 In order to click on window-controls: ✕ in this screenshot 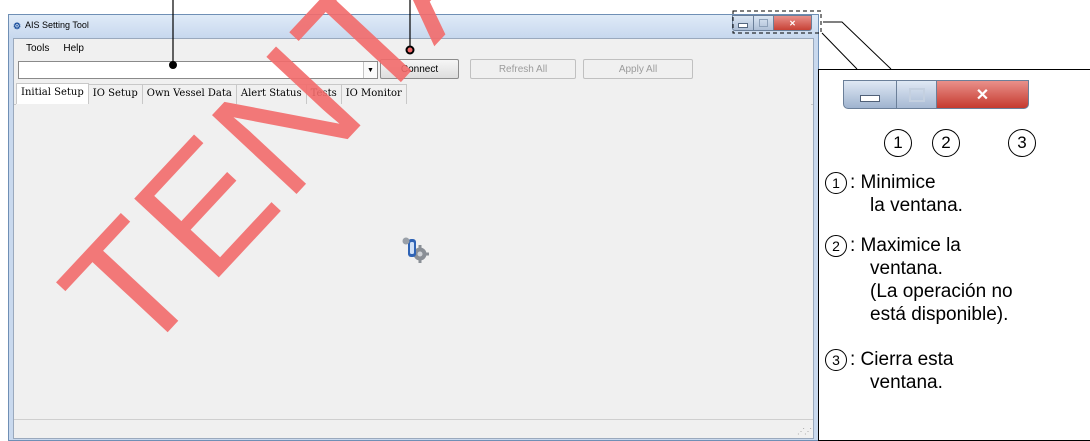, I will do `click(772, 23)`.